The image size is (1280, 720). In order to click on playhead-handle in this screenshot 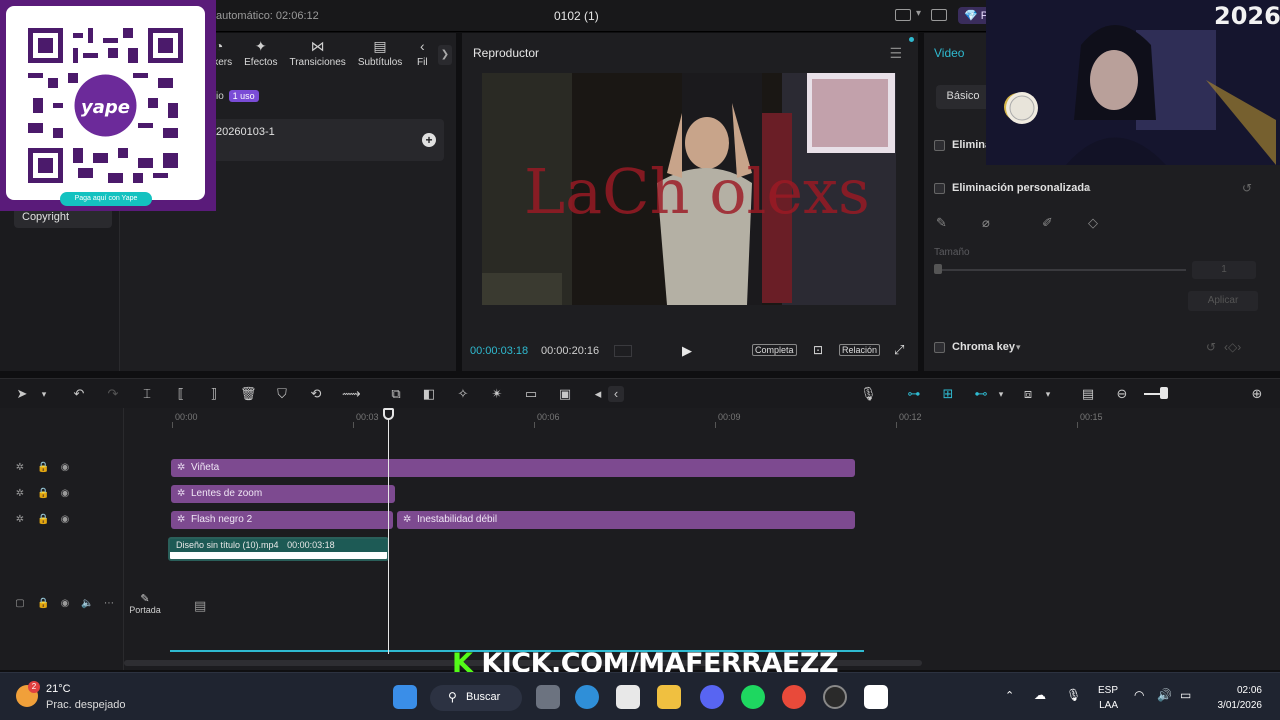, I will do `click(388, 414)`.